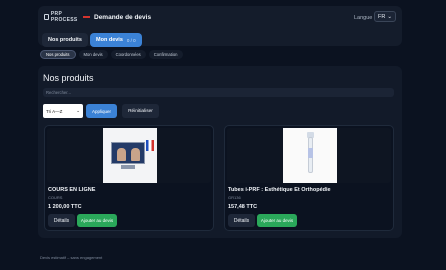 The image size is (446, 270). I want to click on reset-button: Réinitialiser, so click(140, 111).